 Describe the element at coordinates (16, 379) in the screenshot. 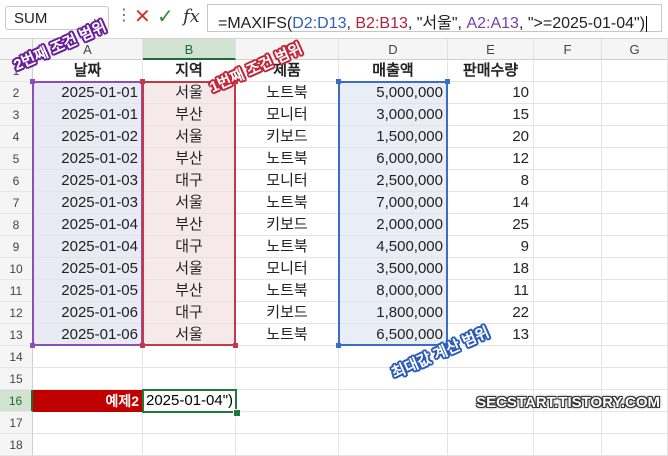

I see `row-header-15: 15` at that location.